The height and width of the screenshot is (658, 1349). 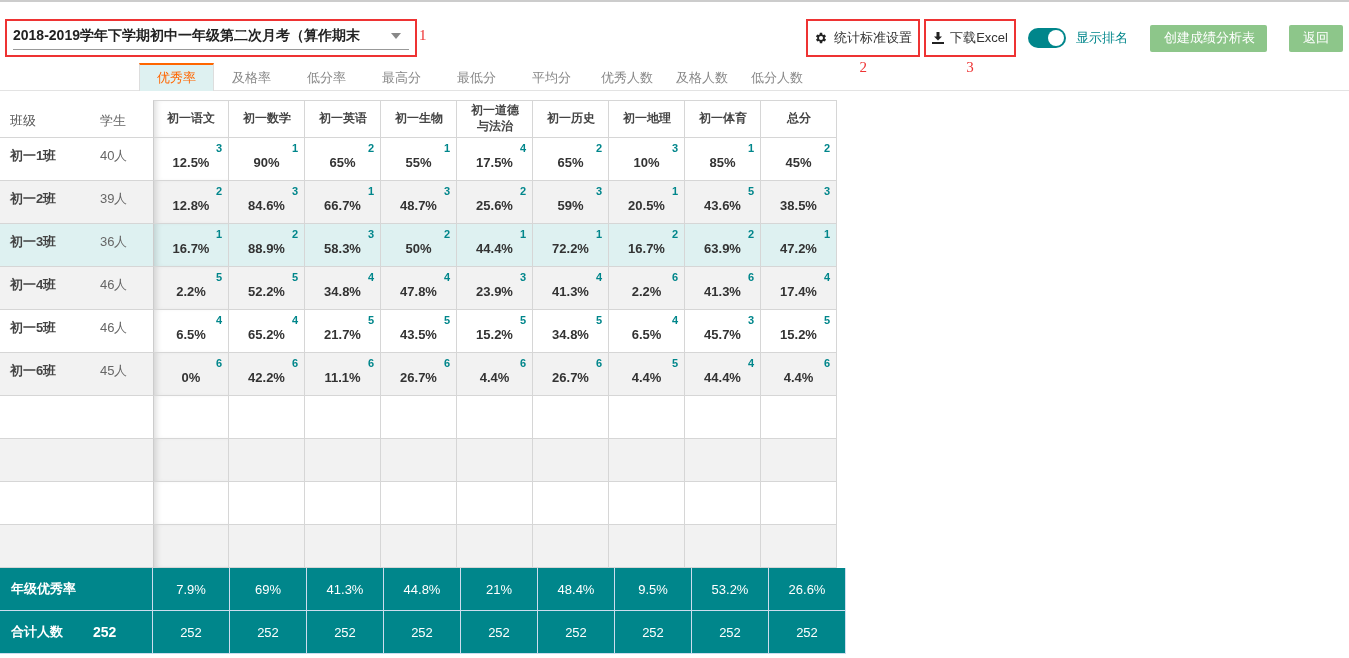 I want to click on exam-select: 2018-2019学年下学期初中一年级第二次月考（算作期末, so click(x=211, y=37).